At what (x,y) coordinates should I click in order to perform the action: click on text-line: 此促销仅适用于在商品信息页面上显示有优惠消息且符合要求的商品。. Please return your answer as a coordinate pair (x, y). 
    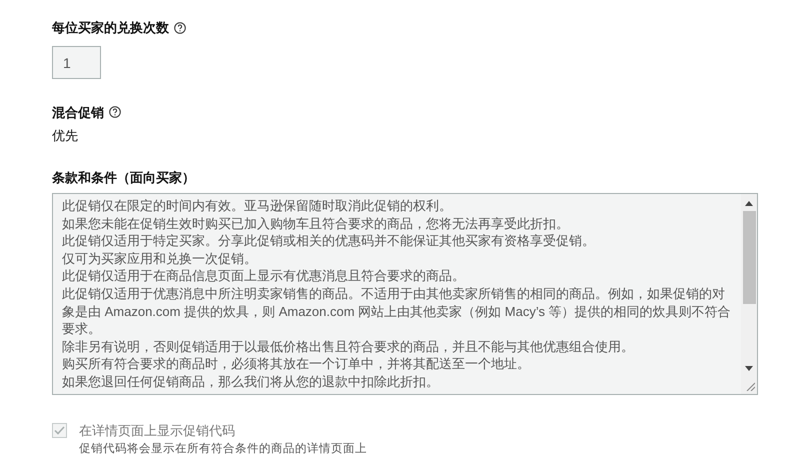
    Looking at the image, I should click on (264, 276).